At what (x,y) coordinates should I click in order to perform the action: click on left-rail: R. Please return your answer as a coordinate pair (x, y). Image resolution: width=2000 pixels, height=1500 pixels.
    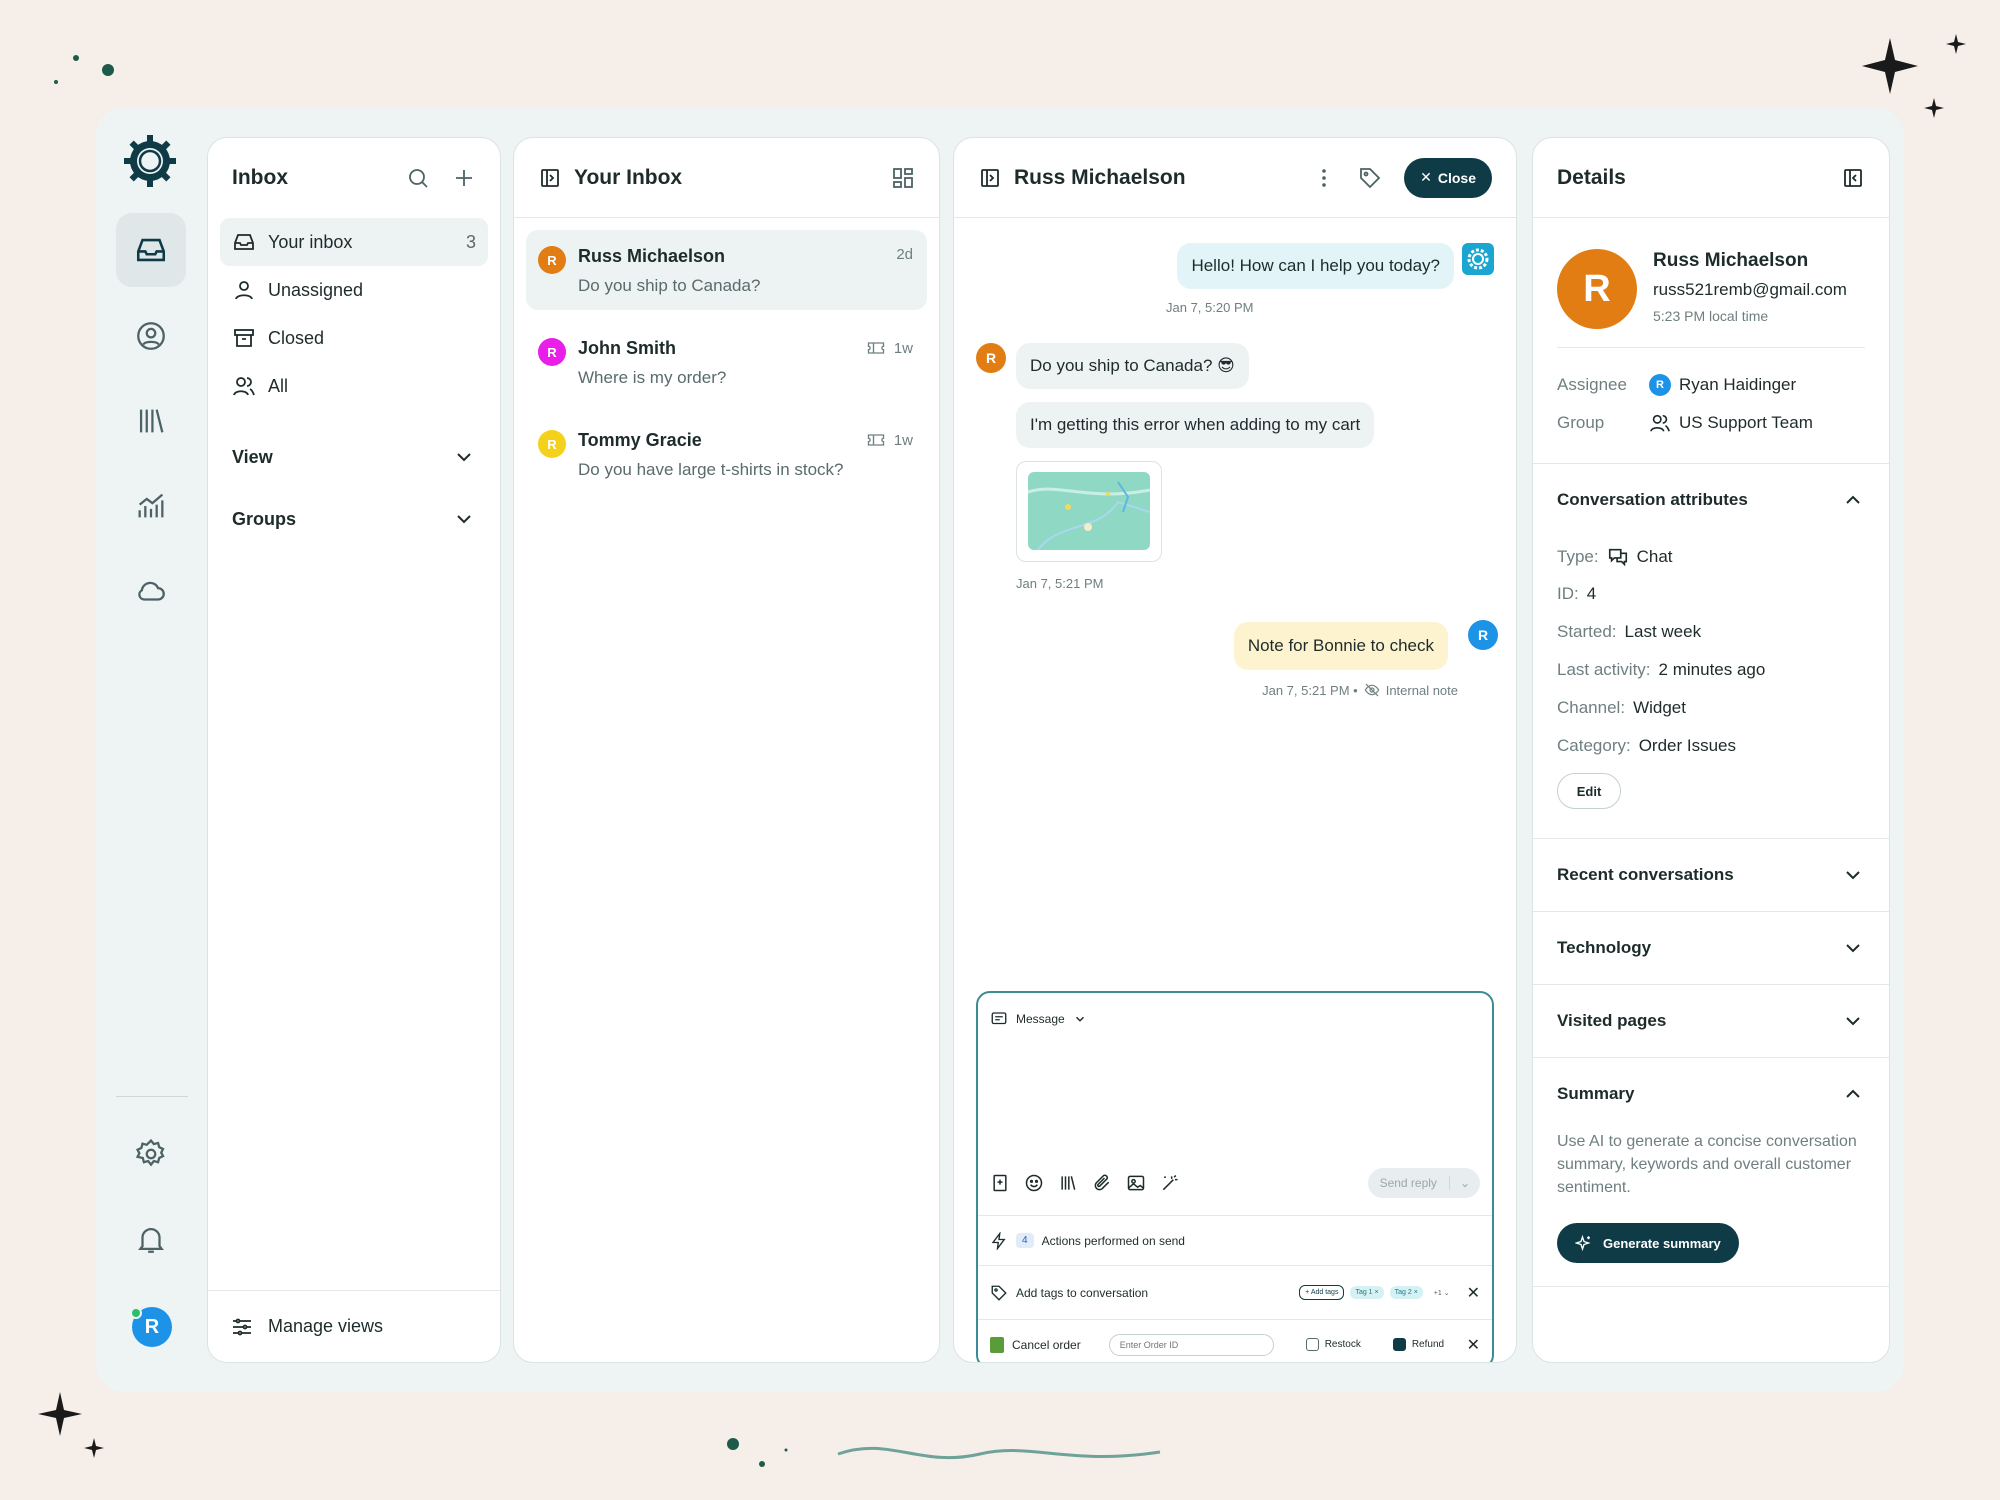
    Looking at the image, I should click on (151, 749).